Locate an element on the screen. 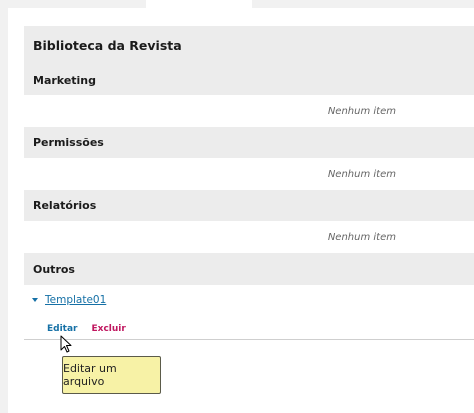 Image resolution: width=474 pixels, height=413 pixels. top-tab is located at coordinates (199, 4).